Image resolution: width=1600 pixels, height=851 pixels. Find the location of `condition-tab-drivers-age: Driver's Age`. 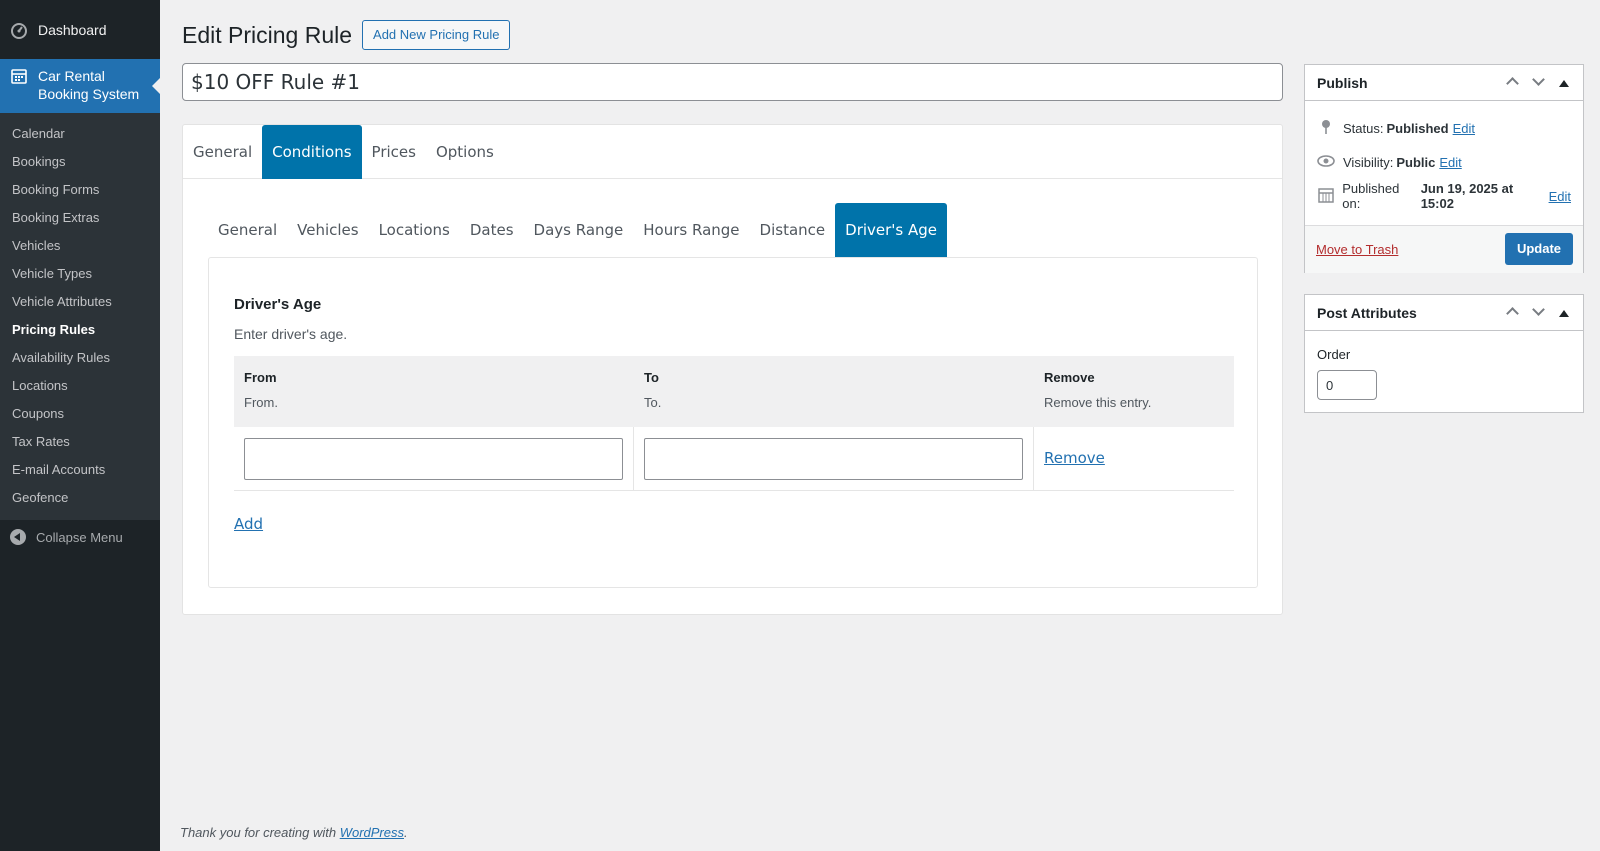

condition-tab-drivers-age: Driver's Age is located at coordinates (891, 230).